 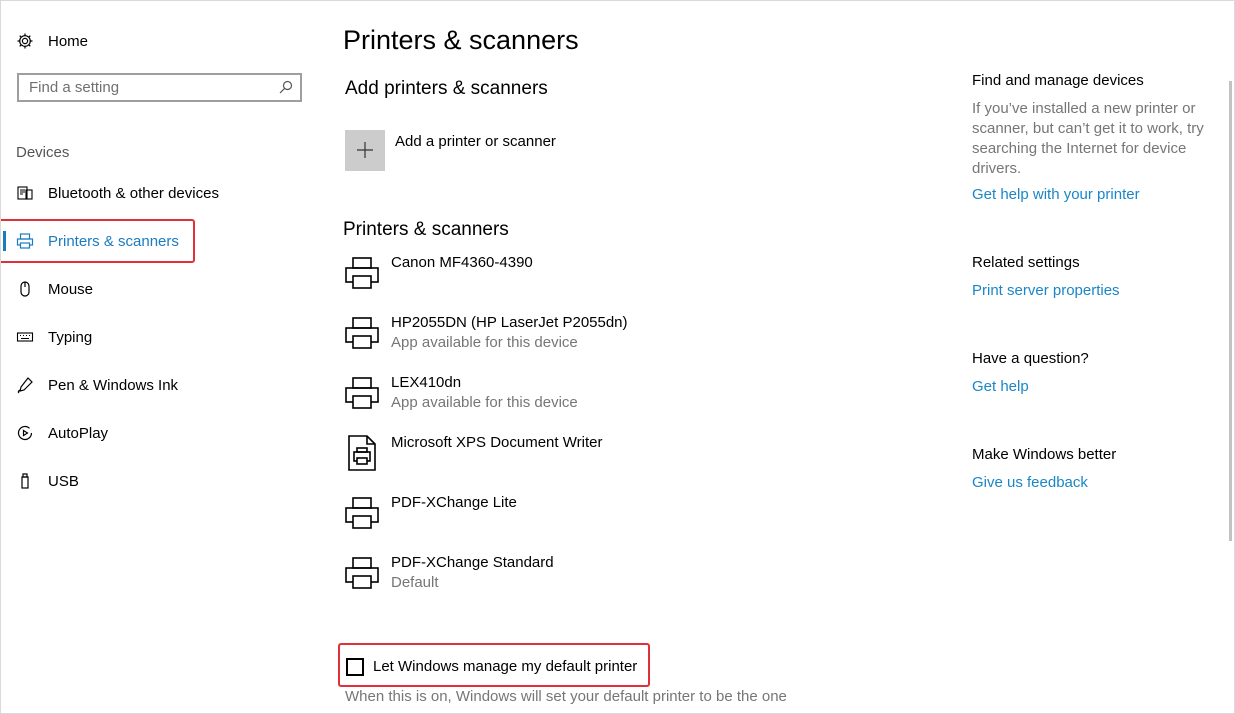 What do you see at coordinates (25, 385) in the screenshot?
I see `pen-icon` at bounding box center [25, 385].